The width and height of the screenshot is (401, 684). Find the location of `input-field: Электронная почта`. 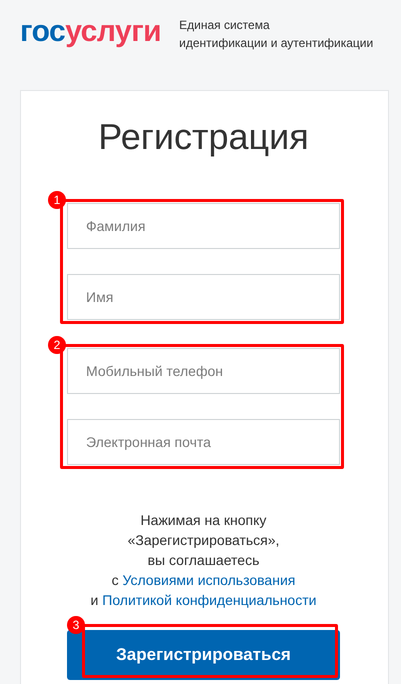

input-field: Электронная почта is located at coordinates (203, 442).